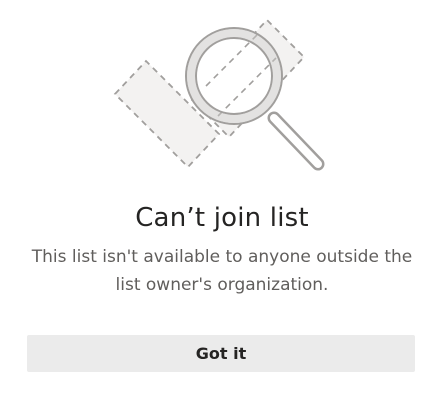 The width and height of the screenshot is (444, 400). What do you see at coordinates (221, 353) in the screenshot?
I see `got-it-button: Got it` at bounding box center [221, 353].